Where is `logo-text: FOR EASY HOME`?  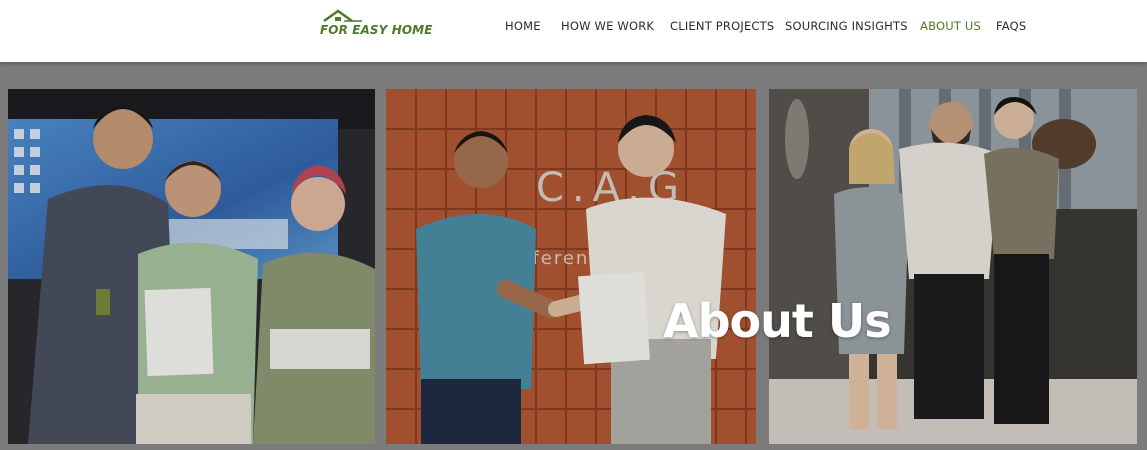 logo-text: FOR EASY HOME is located at coordinates (376, 30).